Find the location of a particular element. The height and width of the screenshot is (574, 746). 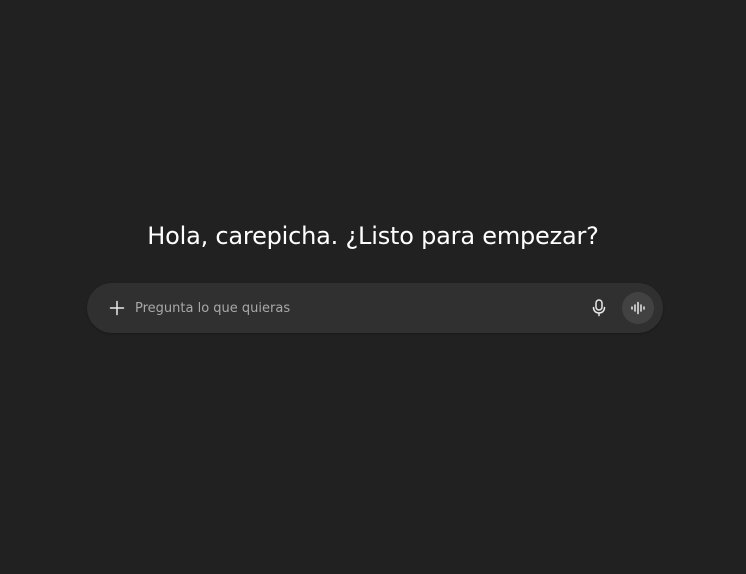

prompt-input is located at coordinates (355, 308).